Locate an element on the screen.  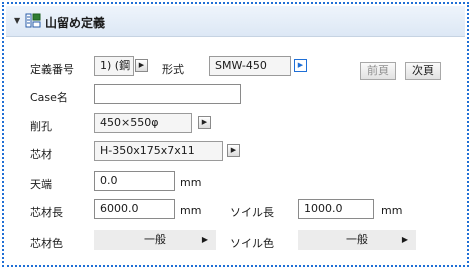
definition-number-field: 1) (鋼 is located at coordinates (114, 66).